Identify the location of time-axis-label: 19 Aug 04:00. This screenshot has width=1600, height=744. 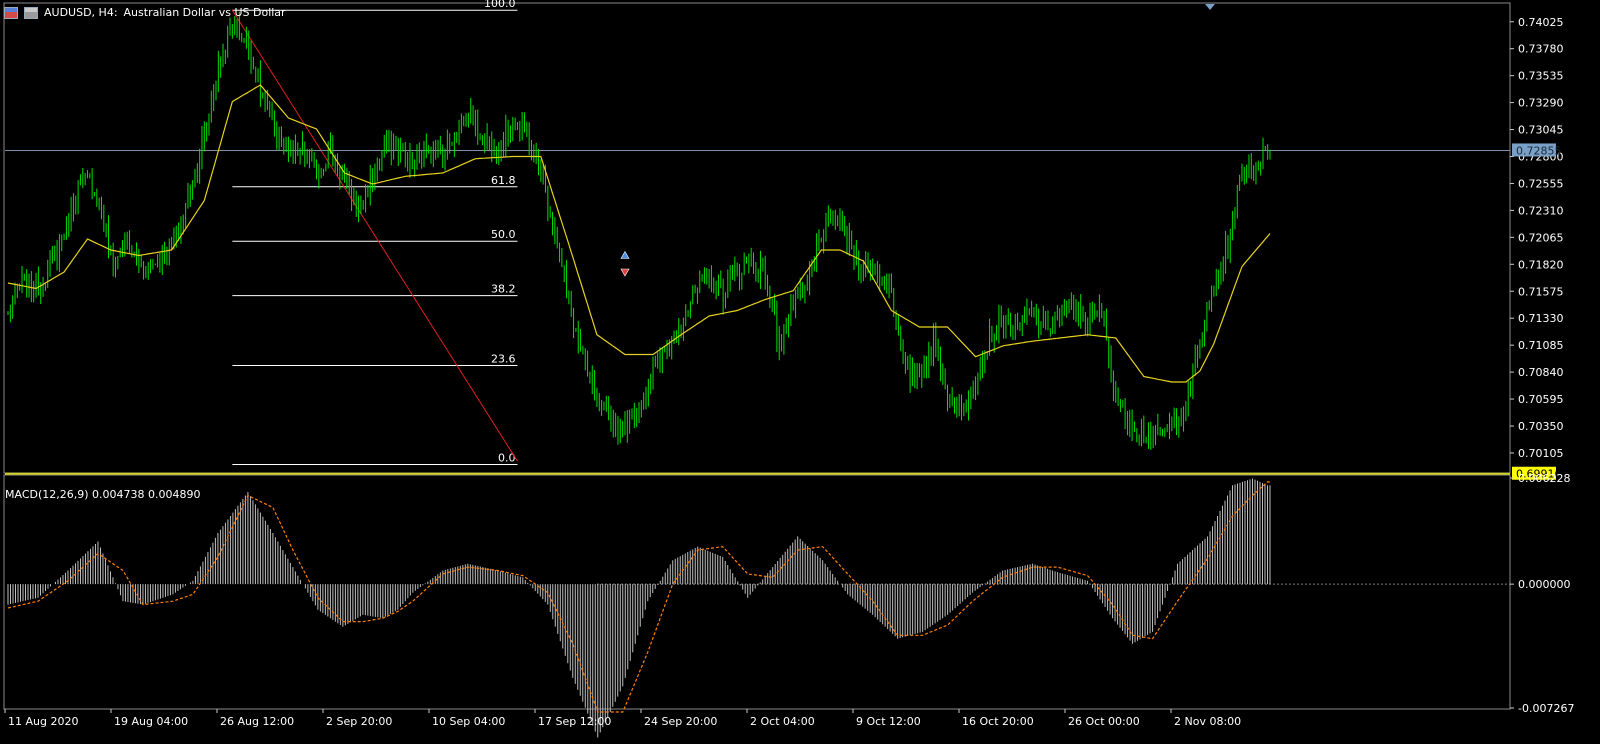
(151, 721).